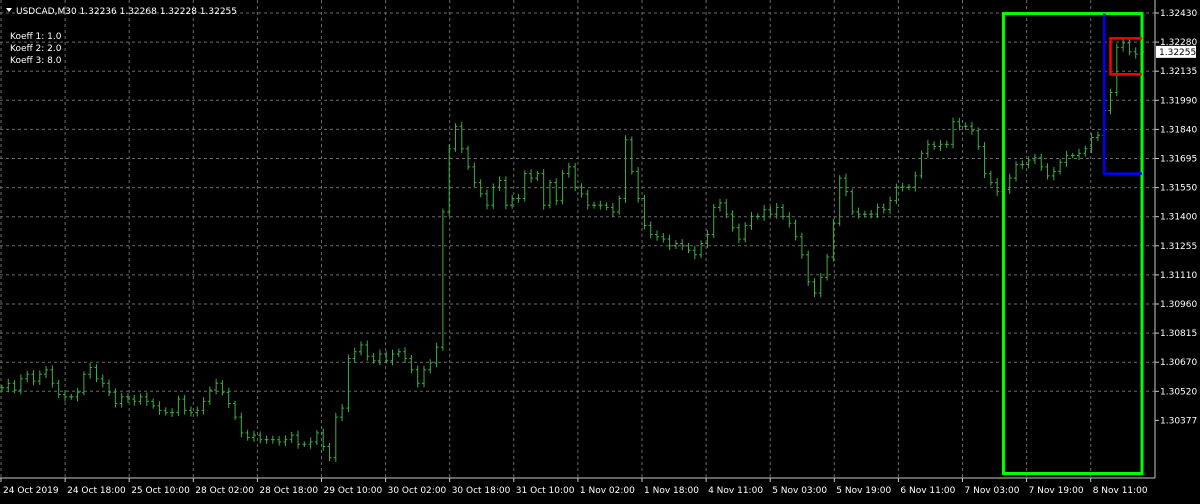 The height and width of the screenshot is (504, 1200). What do you see at coordinates (735, 491) in the screenshot?
I see `x-tick-label: 4 Nov 11:00` at bounding box center [735, 491].